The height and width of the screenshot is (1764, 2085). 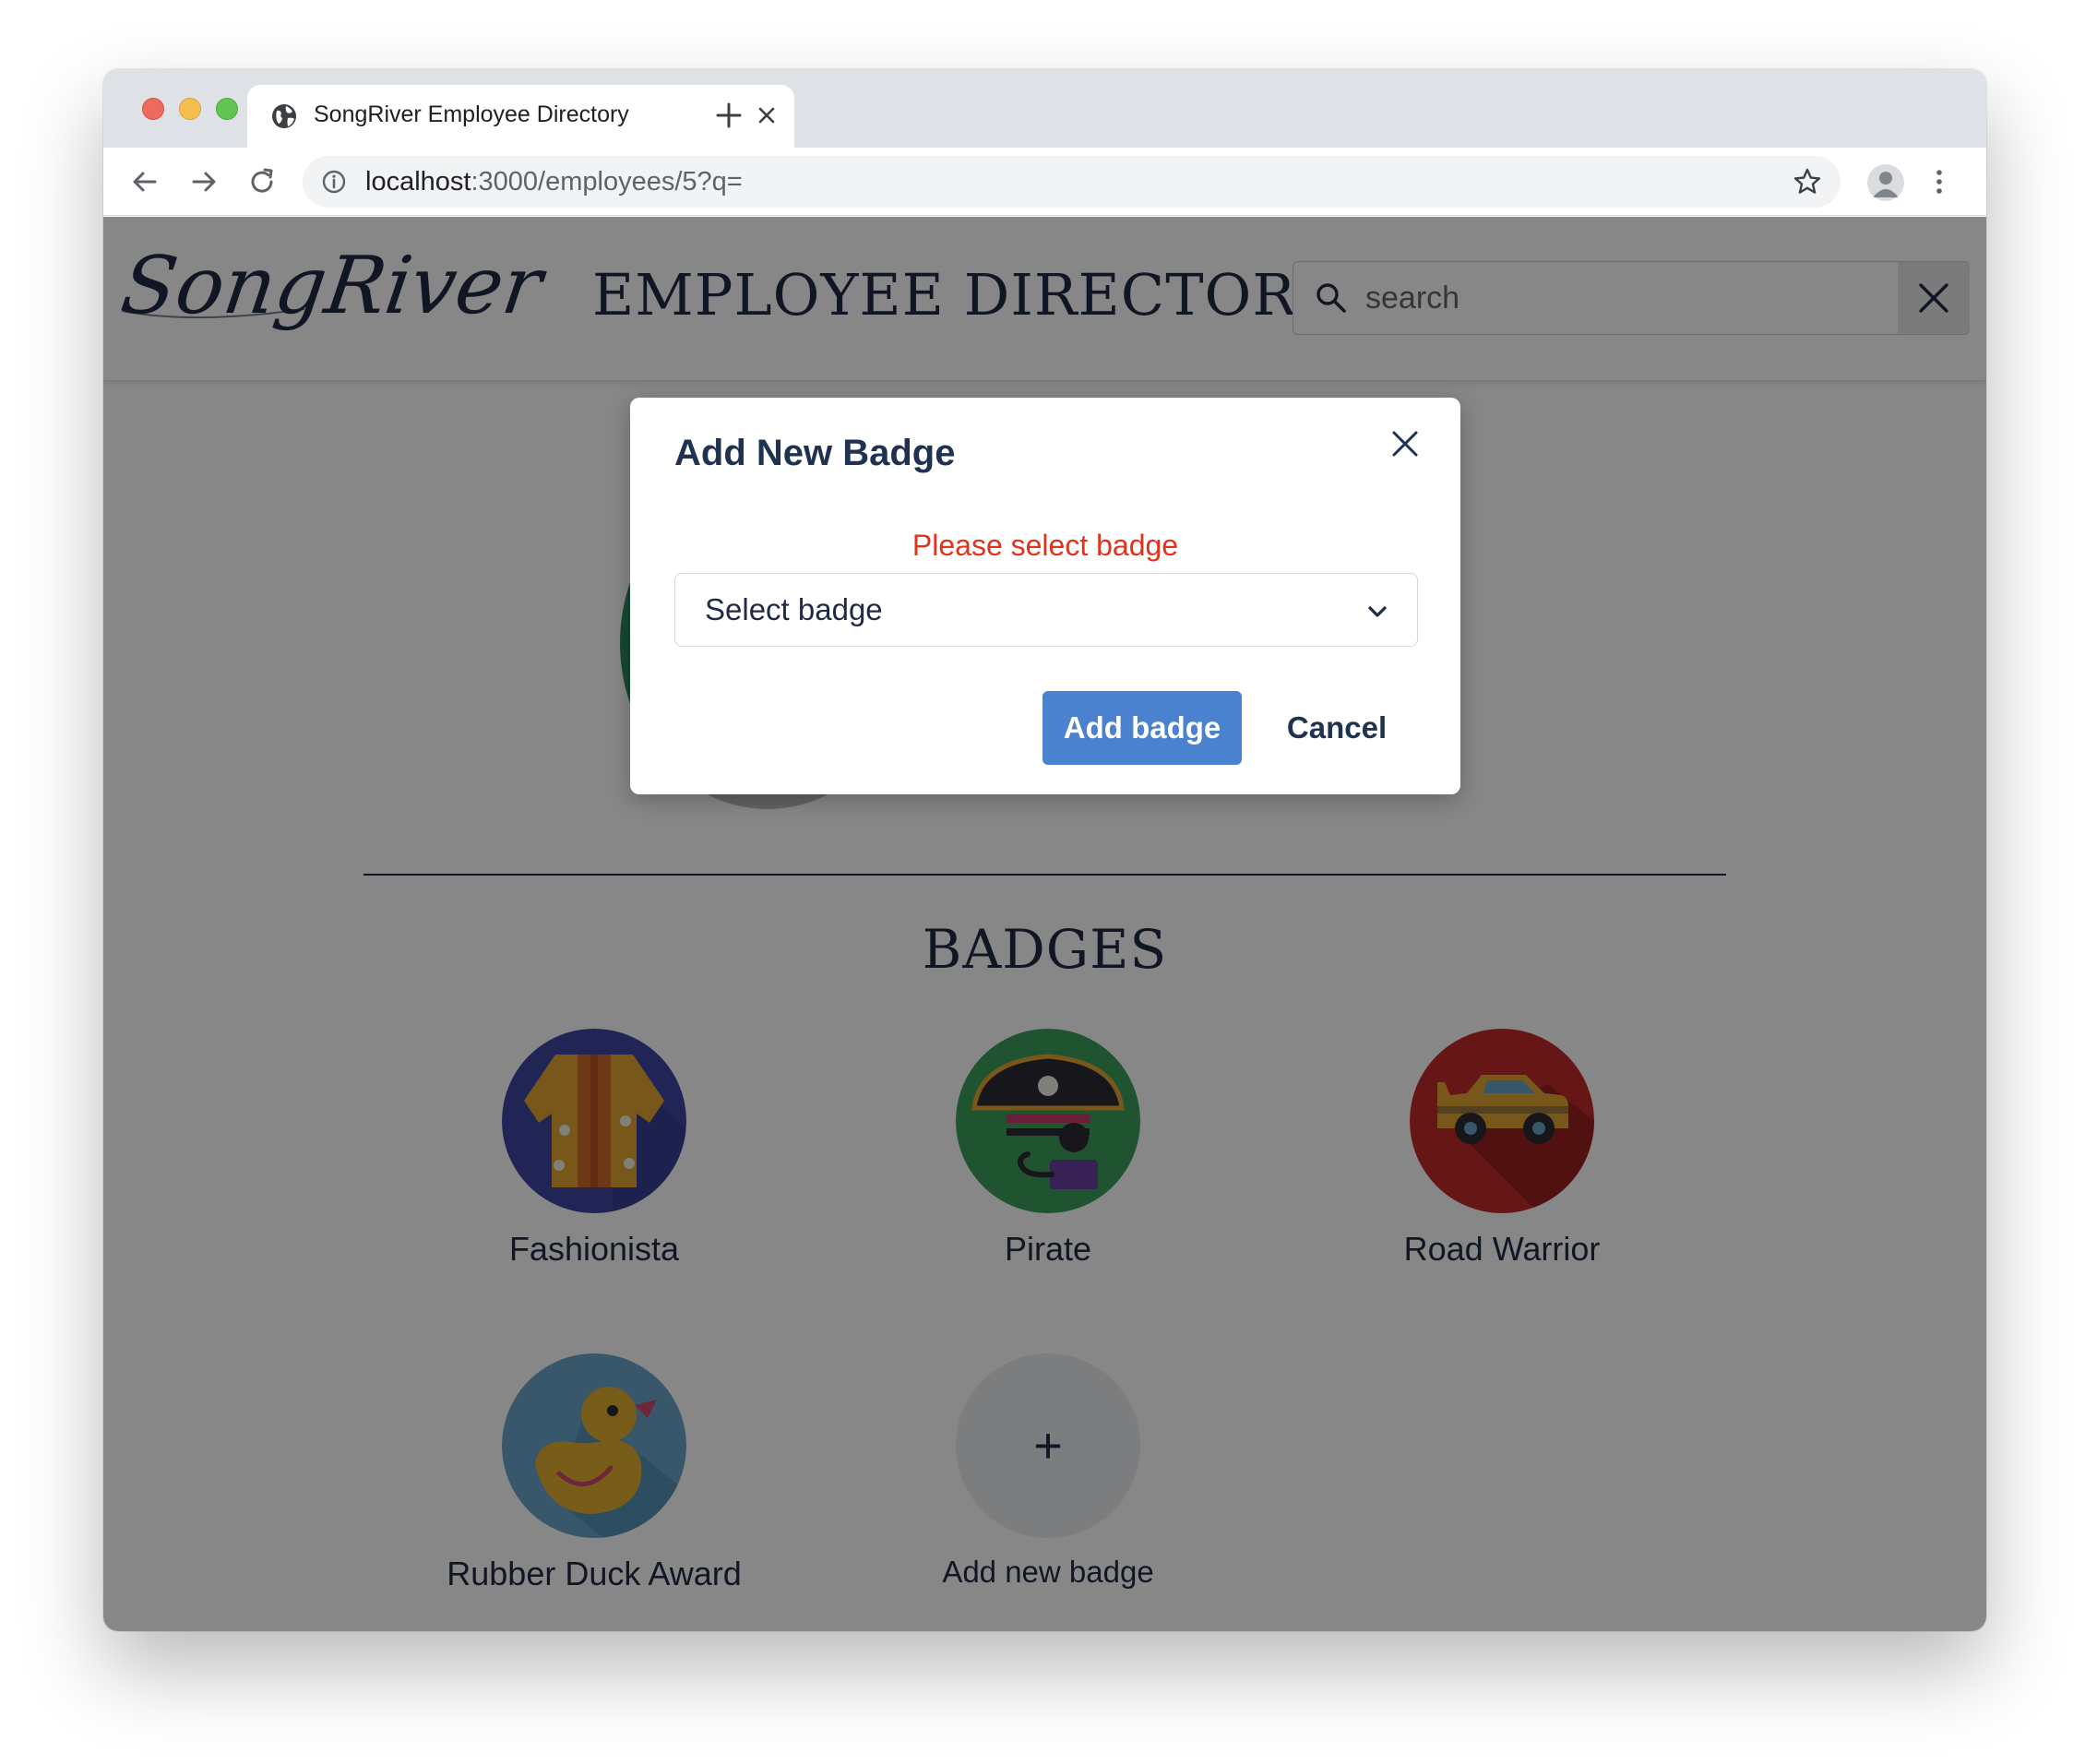 I want to click on bookmark-star-icon, so click(x=1807, y=182).